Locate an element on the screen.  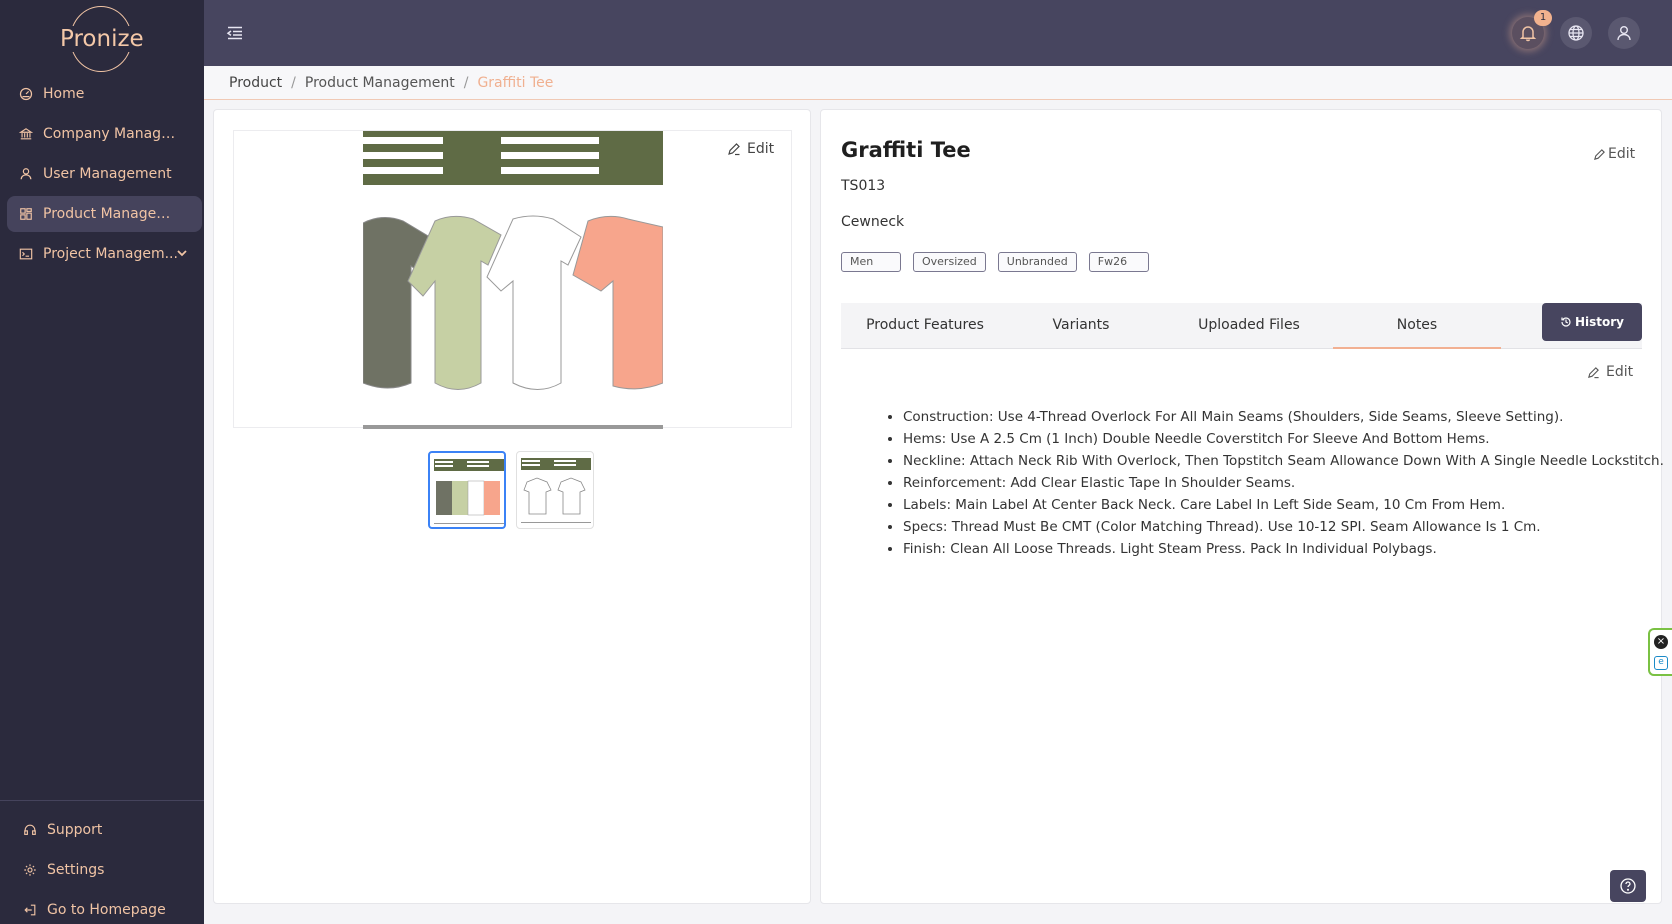
sidebar-item-label: User Management is located at coordinates (107, 174).